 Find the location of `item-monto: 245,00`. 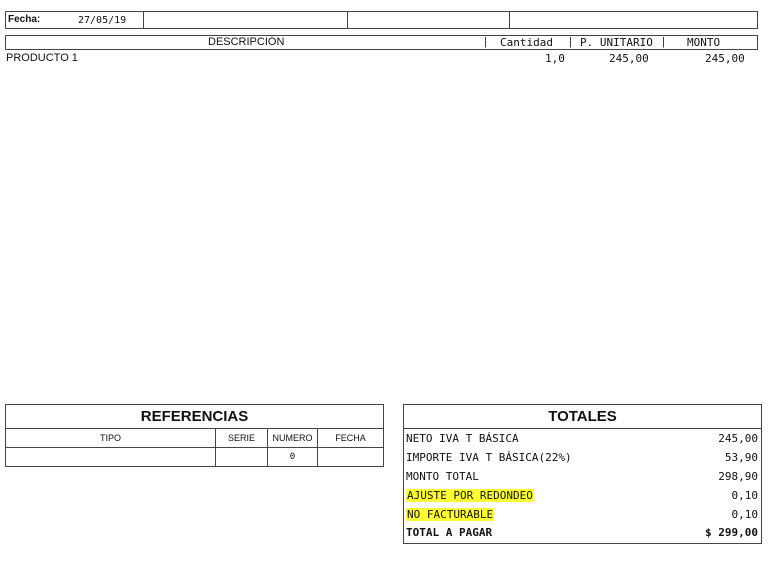

item-monto: 245,00 is located at coordinates (725, 58).